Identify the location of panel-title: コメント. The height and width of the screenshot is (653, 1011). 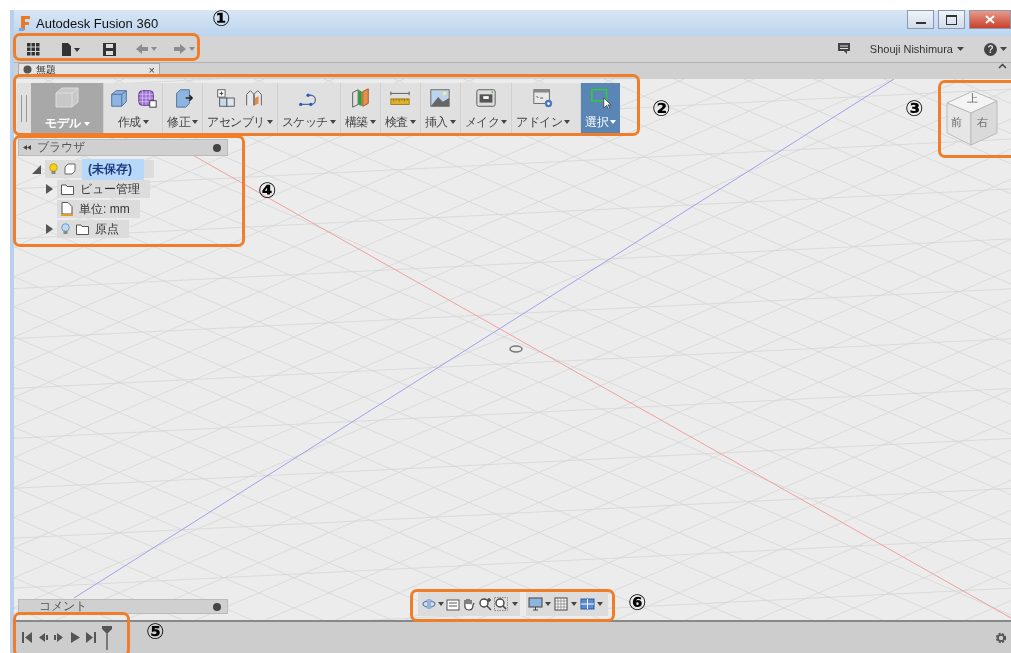
(63, 606).